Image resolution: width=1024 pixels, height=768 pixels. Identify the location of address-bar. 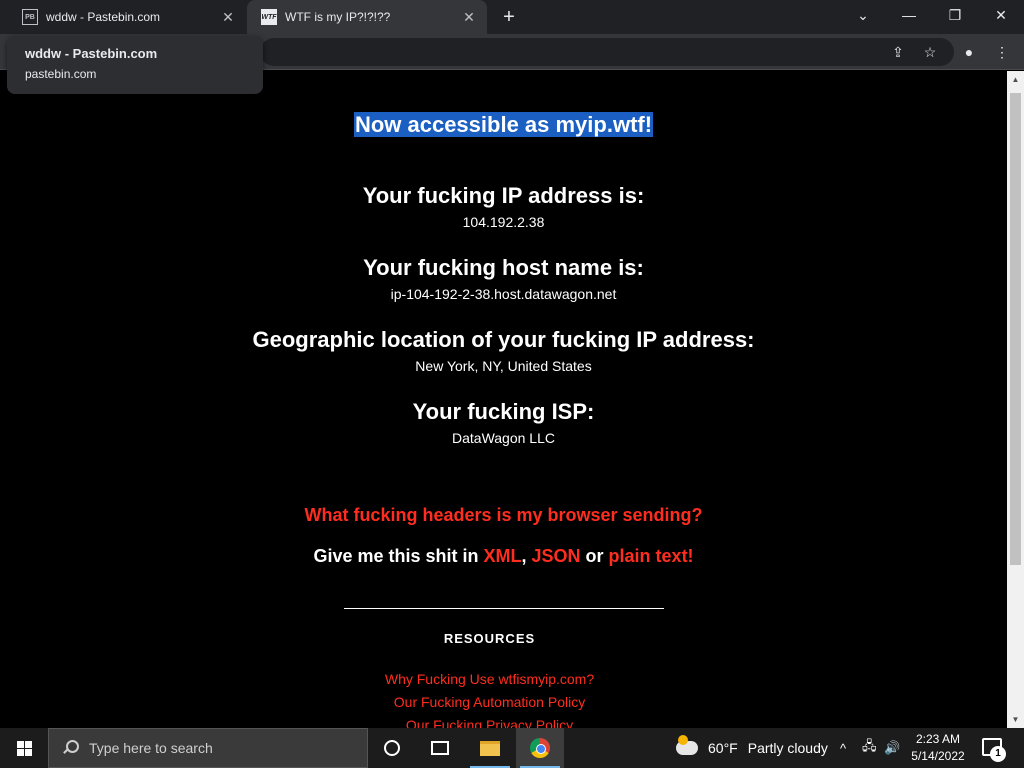
(607, 52).